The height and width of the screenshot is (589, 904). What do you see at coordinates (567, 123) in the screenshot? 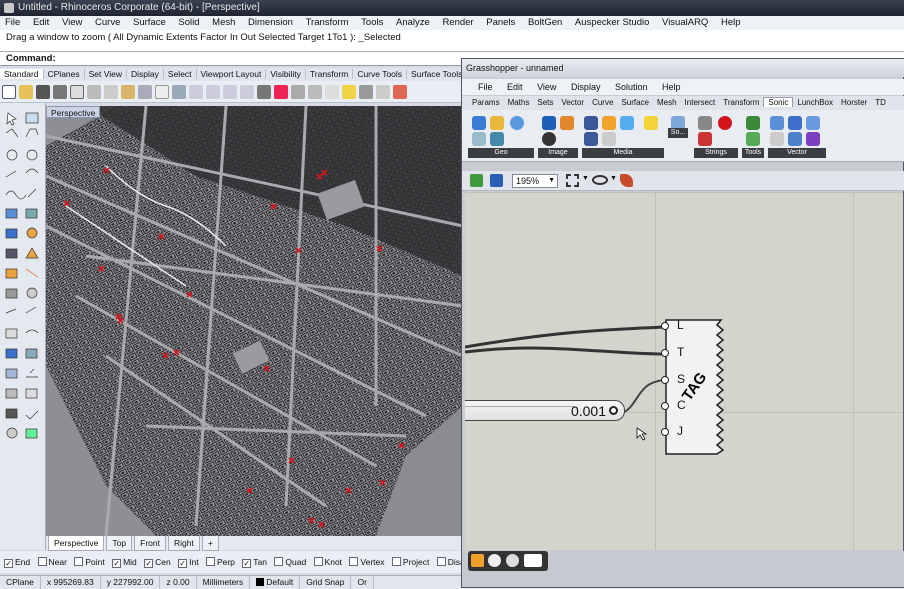
I see `image-palette-icon` at bounding box center [567, 123].